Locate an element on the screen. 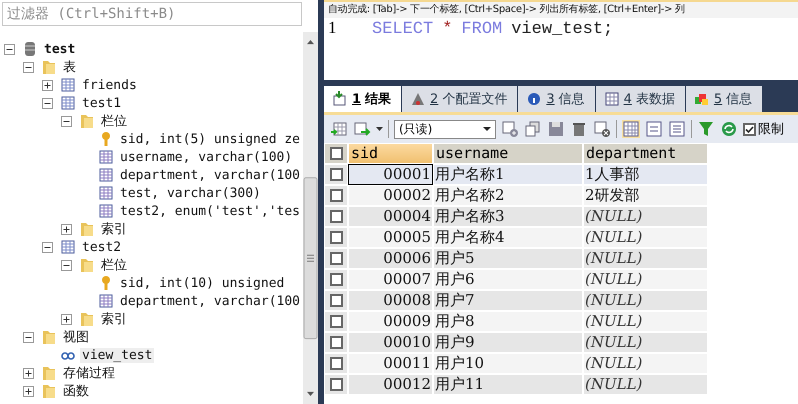  column-header: department is located at coordinates (645, 153).